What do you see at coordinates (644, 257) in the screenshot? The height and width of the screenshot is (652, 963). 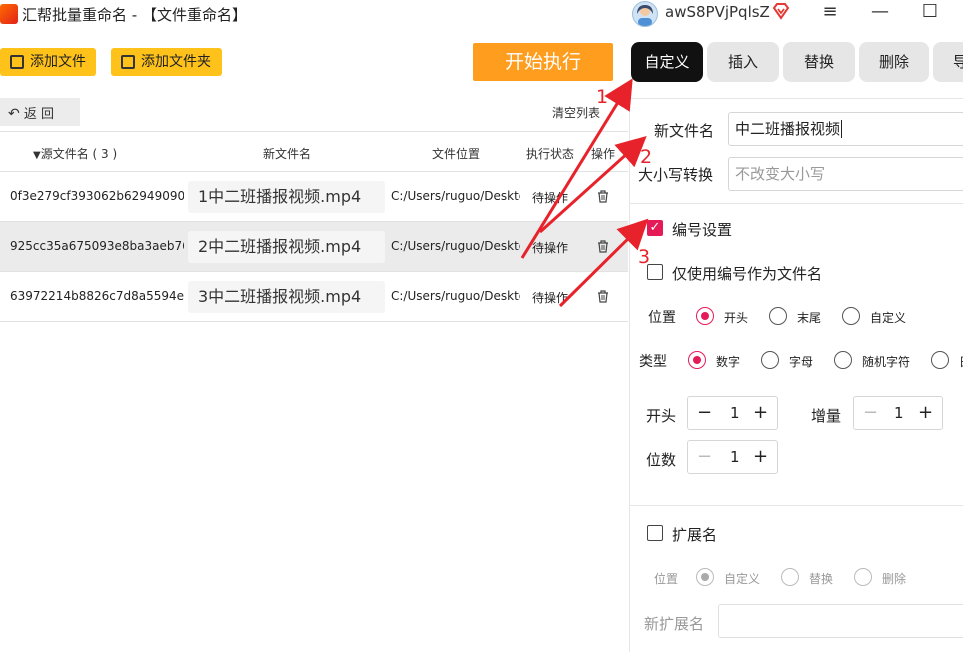 I see `annotation-number-3: 3` at bounding box center [644, 257].